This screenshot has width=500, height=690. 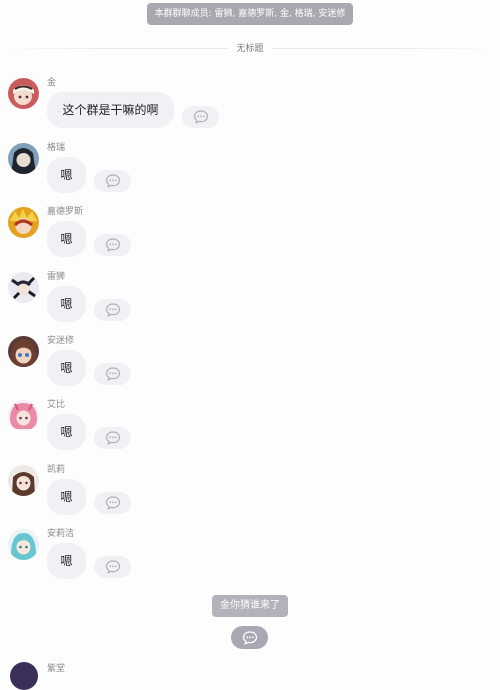 I want to click on sender-name: 嘉德罗斯, so click(x=65, y=212).